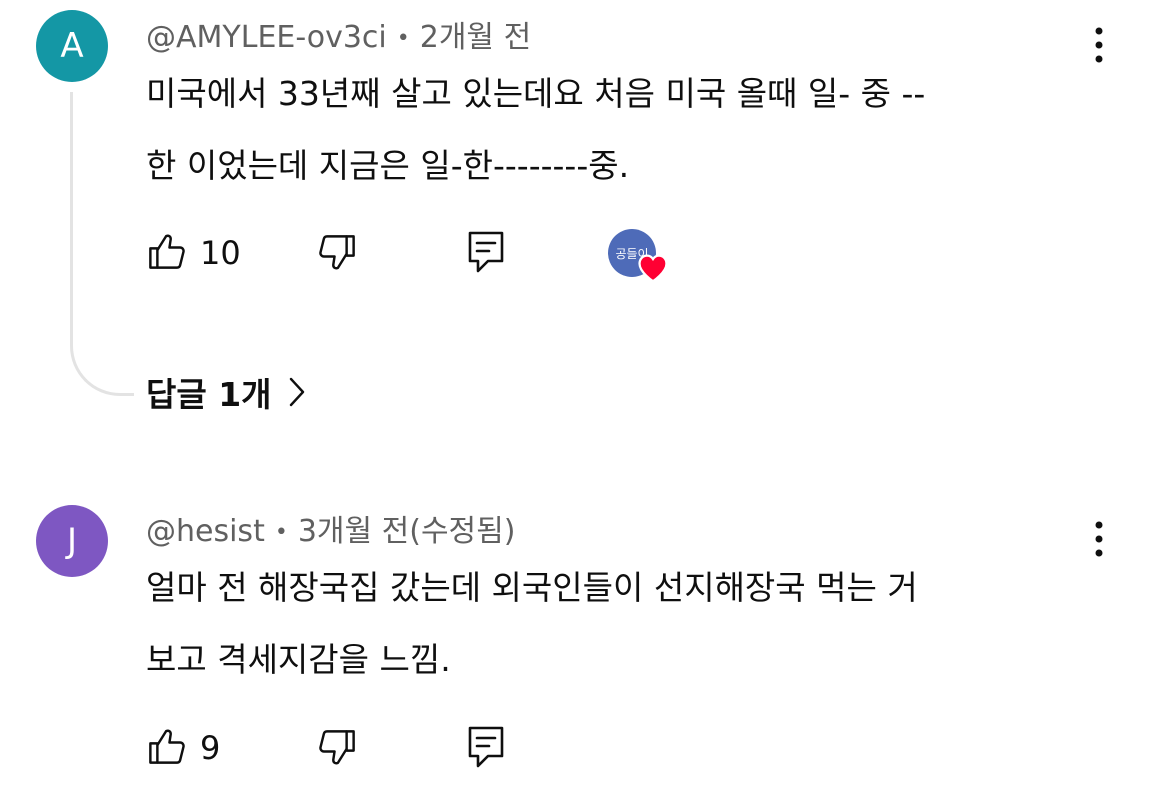 This screenshot has width=1170, height=795. What do you see at coordinates (210, 748) in the screenshot?
I see `like-count: 9` at bounding box center [210, 748].